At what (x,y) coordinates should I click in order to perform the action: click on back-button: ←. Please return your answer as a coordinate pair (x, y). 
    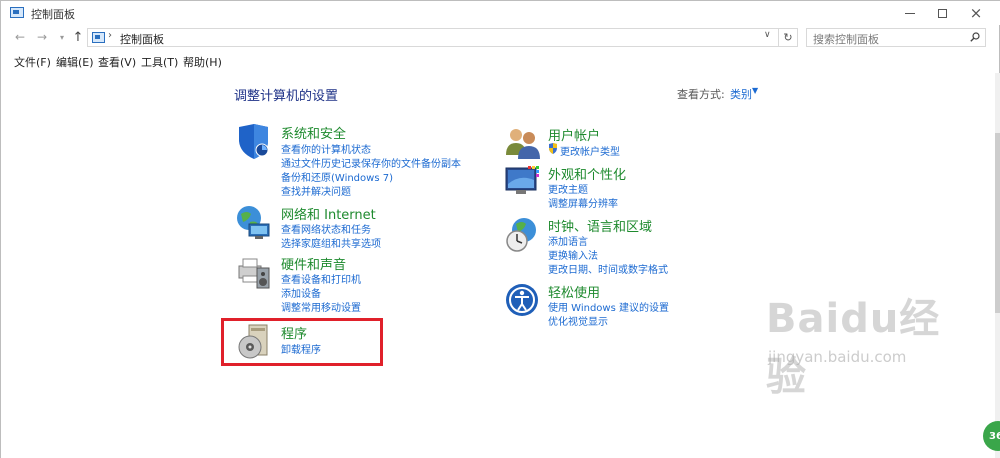
    Looking at the image, I should click on (20, 37).